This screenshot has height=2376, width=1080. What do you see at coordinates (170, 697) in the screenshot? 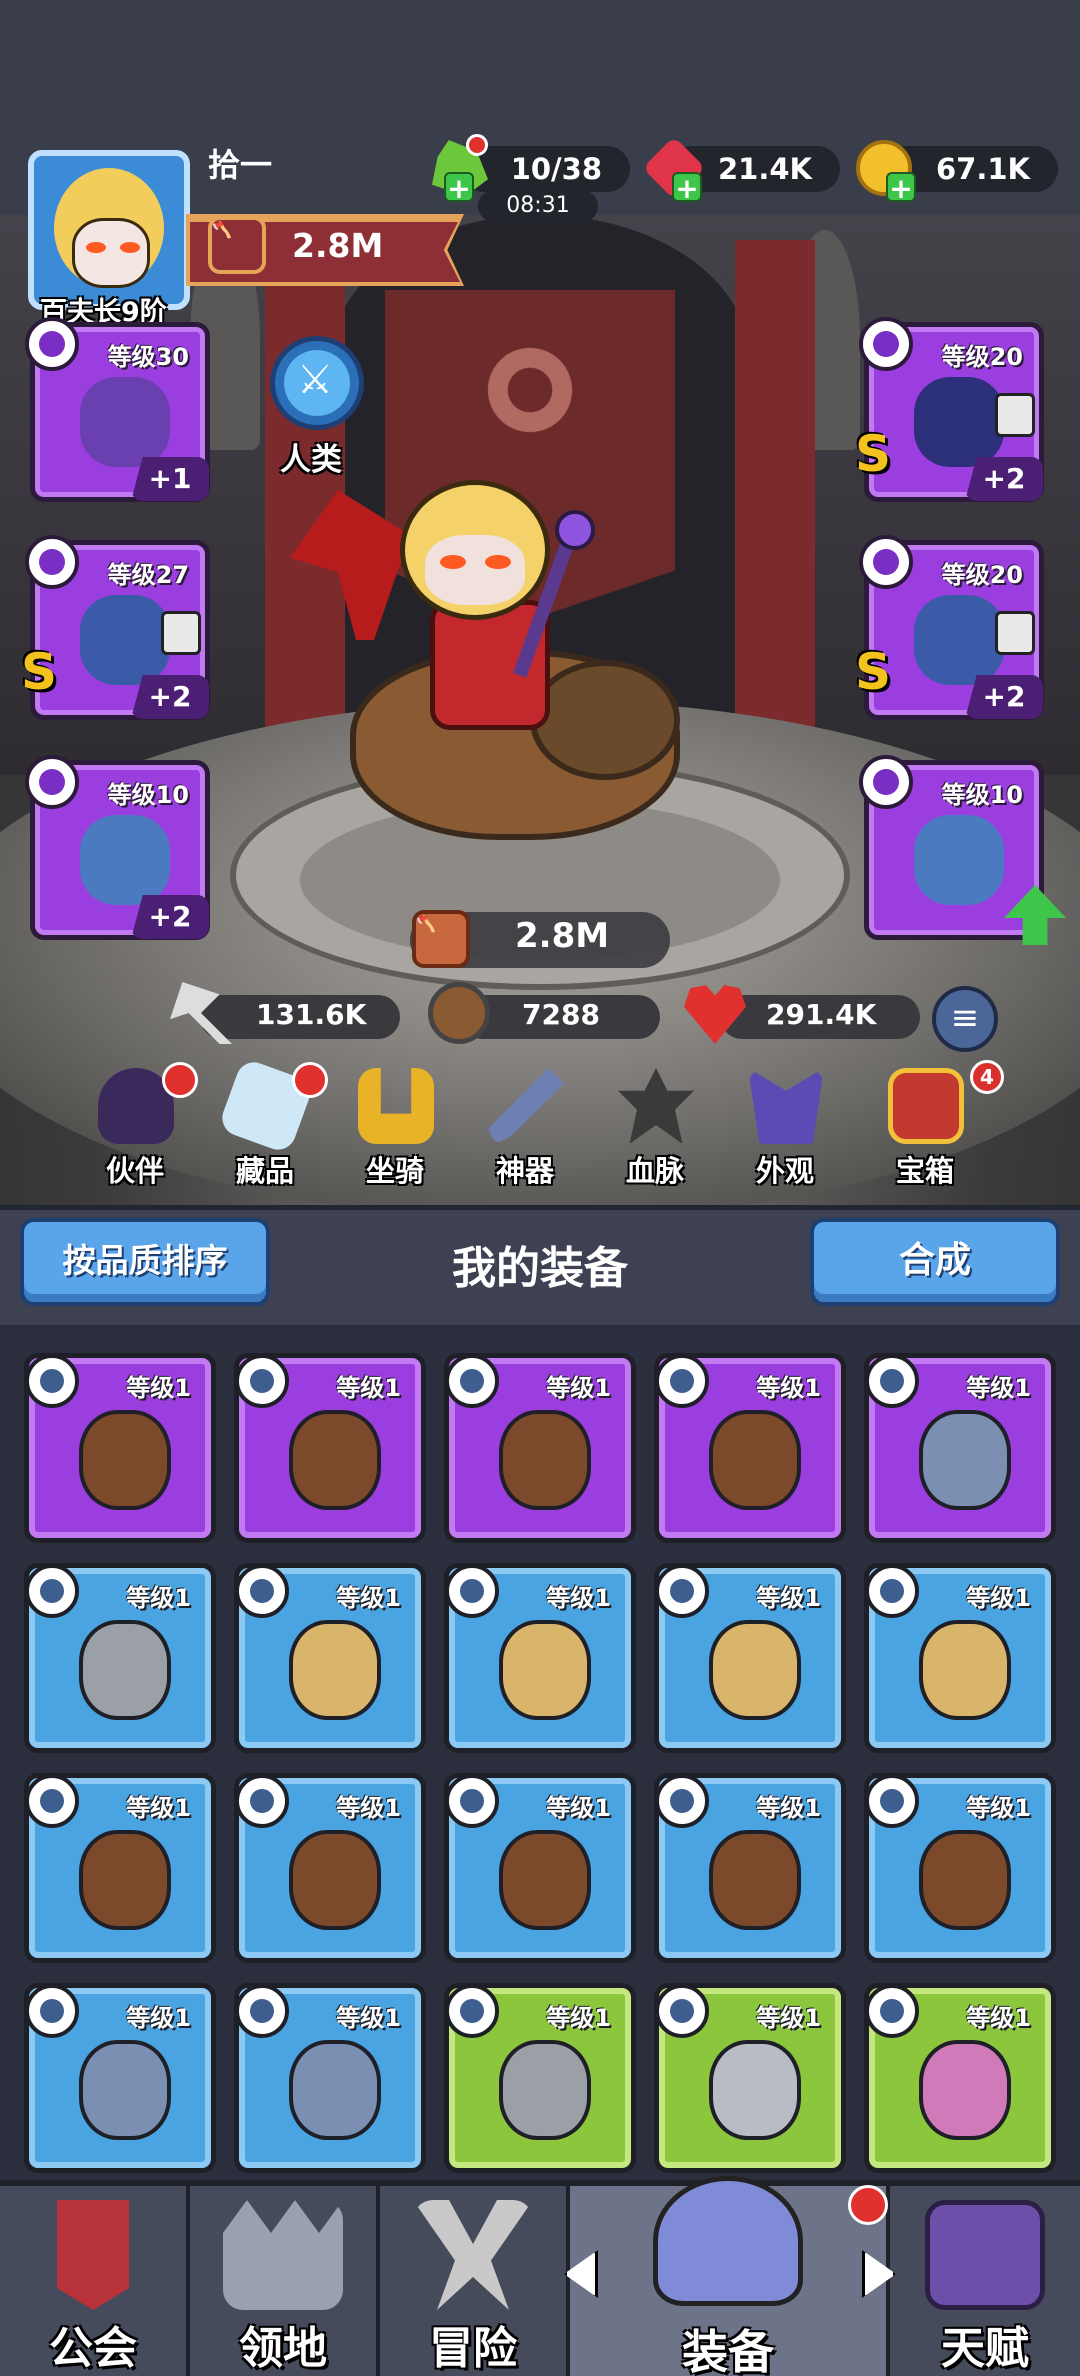
I see `slot-plus: +2` at bounding box center [170, 697].